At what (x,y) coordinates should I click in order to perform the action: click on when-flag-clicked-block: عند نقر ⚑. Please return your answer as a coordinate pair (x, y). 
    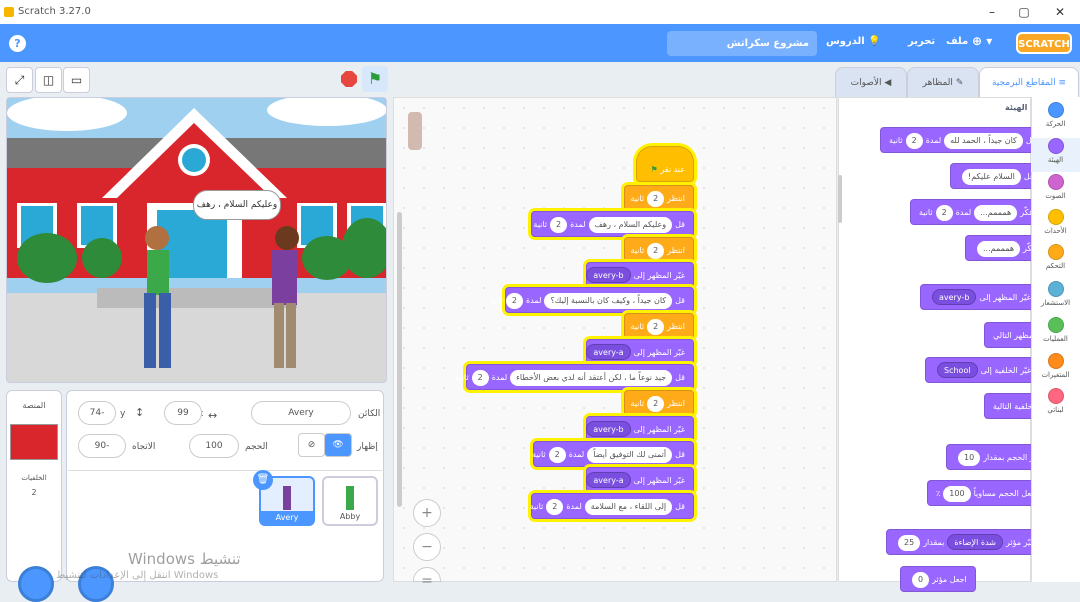
    Looking at the image, I should click on (665, 164).